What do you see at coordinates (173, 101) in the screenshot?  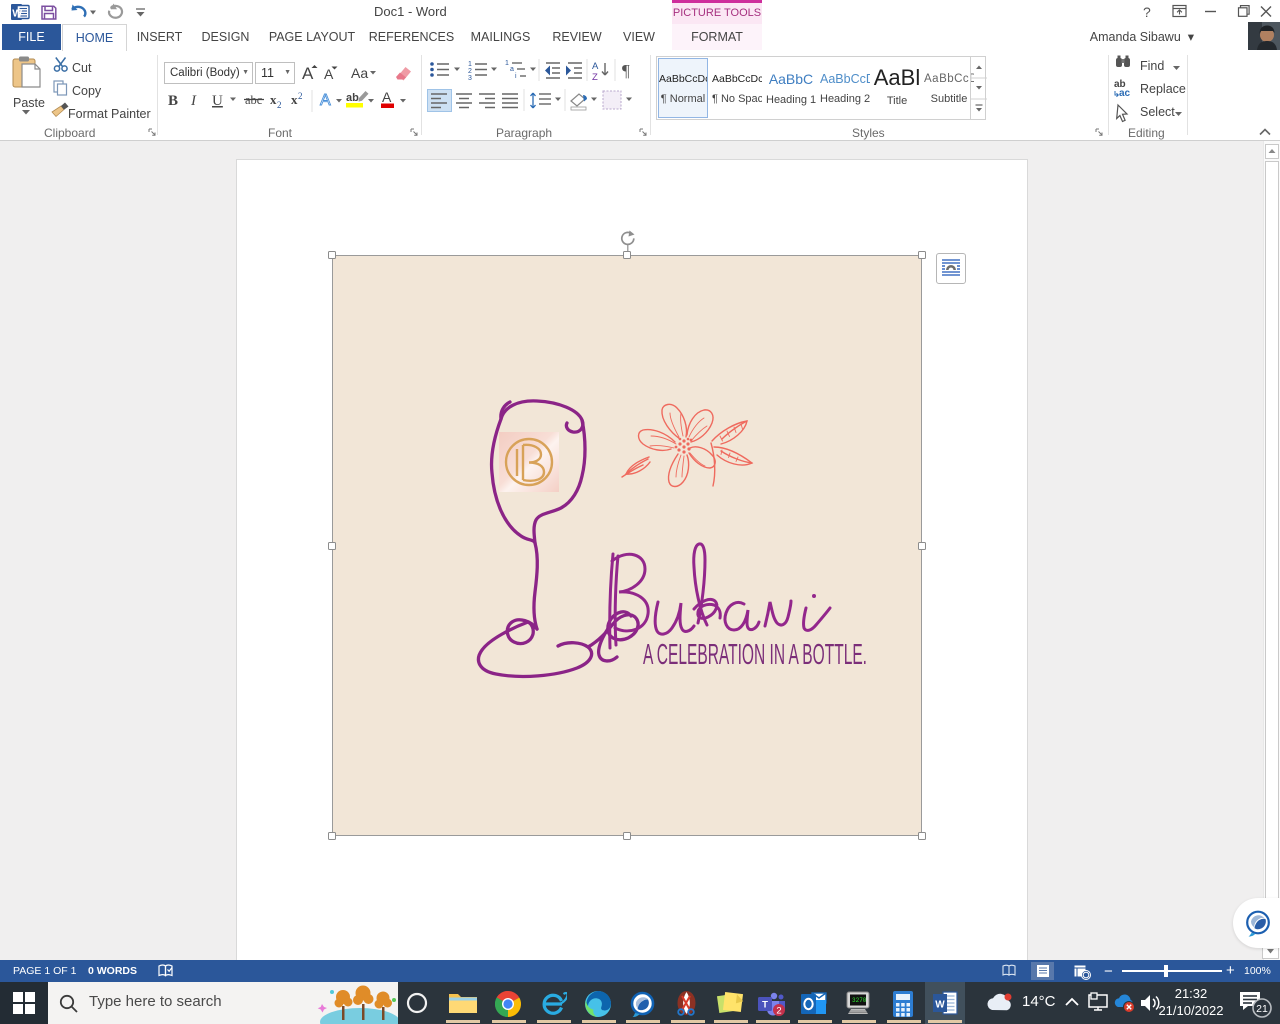 I see `svg-text: B` at bounding box center [173, 101].